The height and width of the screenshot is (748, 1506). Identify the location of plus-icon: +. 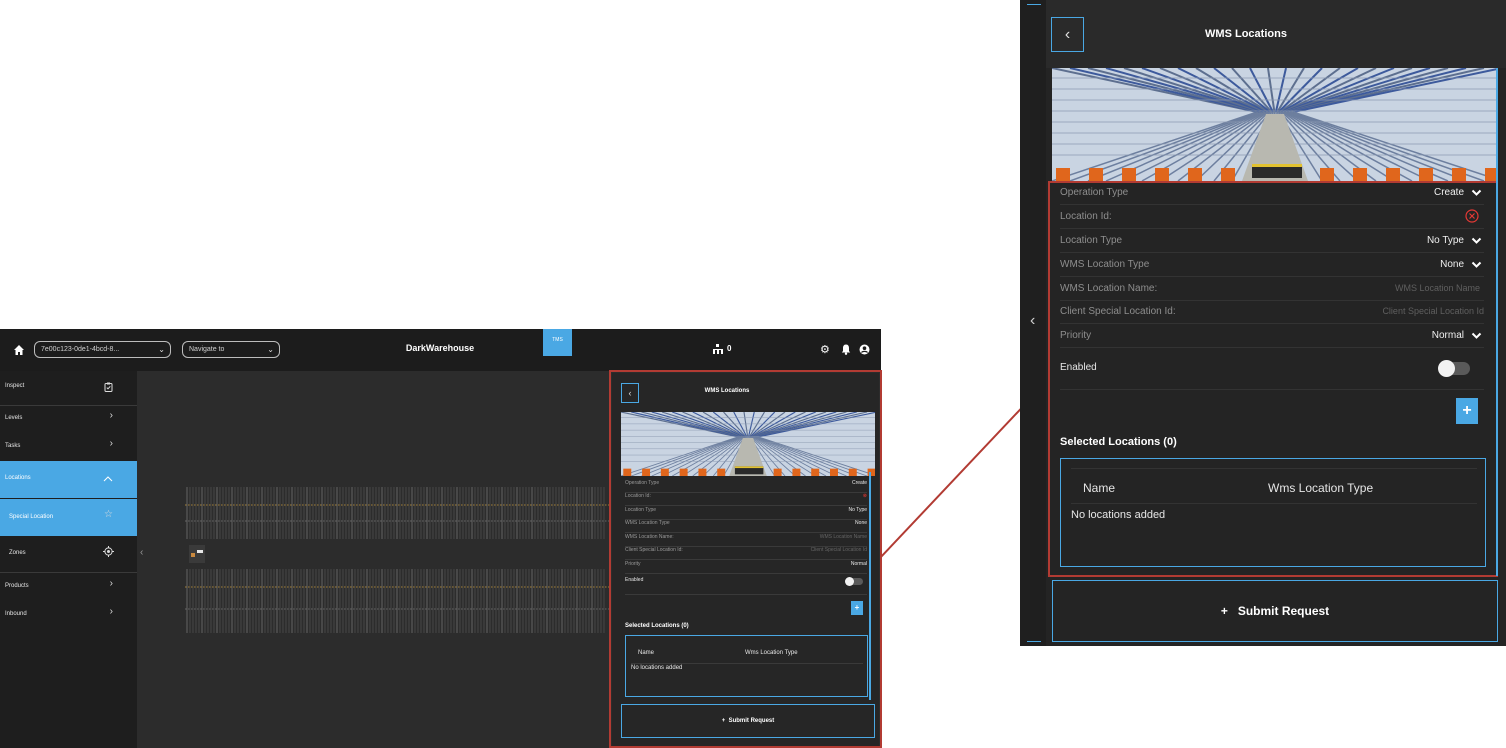
(1229, 611).